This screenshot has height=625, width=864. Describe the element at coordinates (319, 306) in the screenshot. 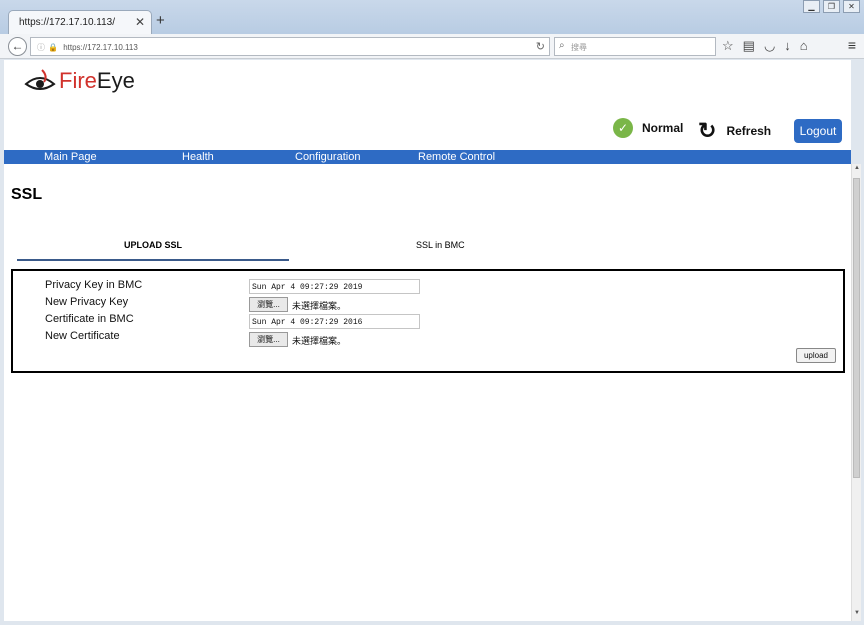

I see `privacy-key-no-file: 未選擇檔案。` at that location.